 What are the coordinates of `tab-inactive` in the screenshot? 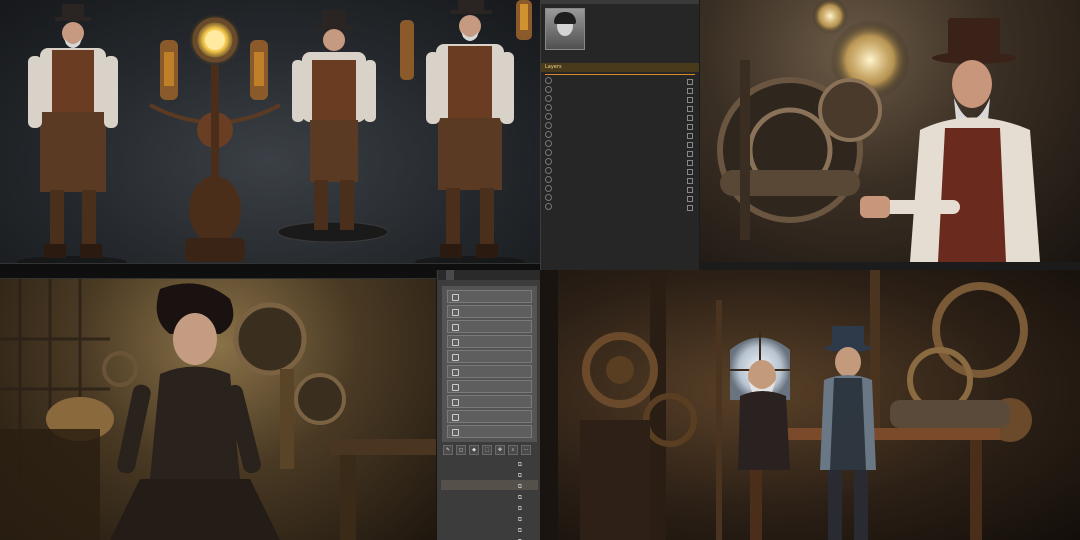 It's located at (442, 275).